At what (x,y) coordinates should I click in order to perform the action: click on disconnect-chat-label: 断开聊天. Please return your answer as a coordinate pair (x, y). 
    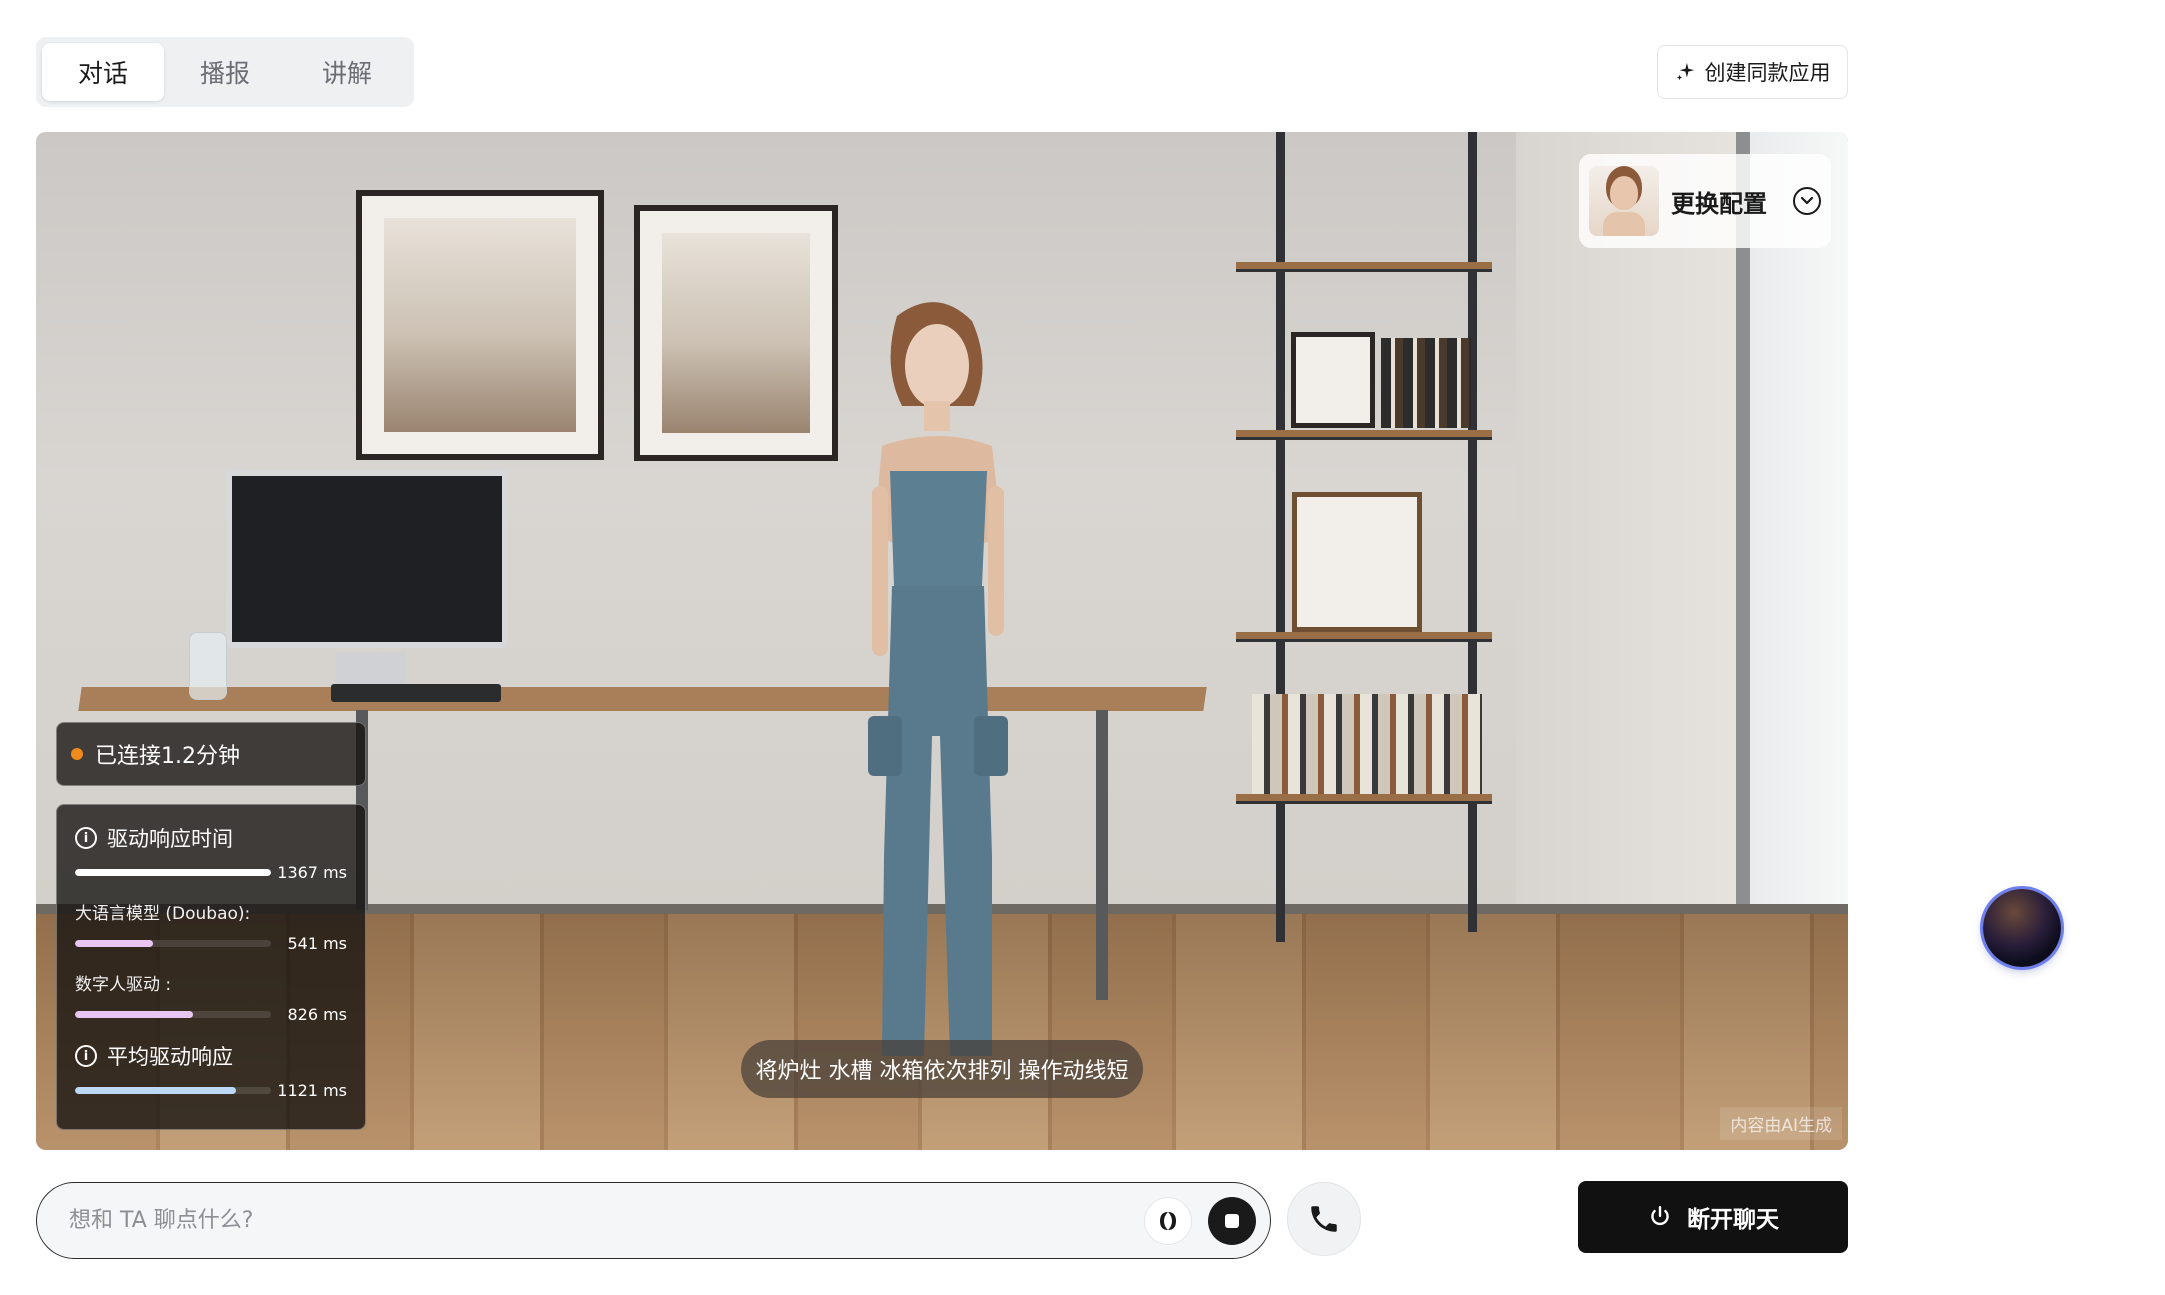
    Looking at the image, I should click on (1733, 1220).